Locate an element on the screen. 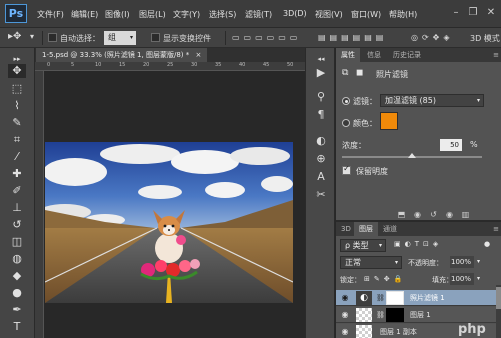 Image resolution: width=501 pixels, height=338 pixels. color-radio is located at coordinates (346, 123).